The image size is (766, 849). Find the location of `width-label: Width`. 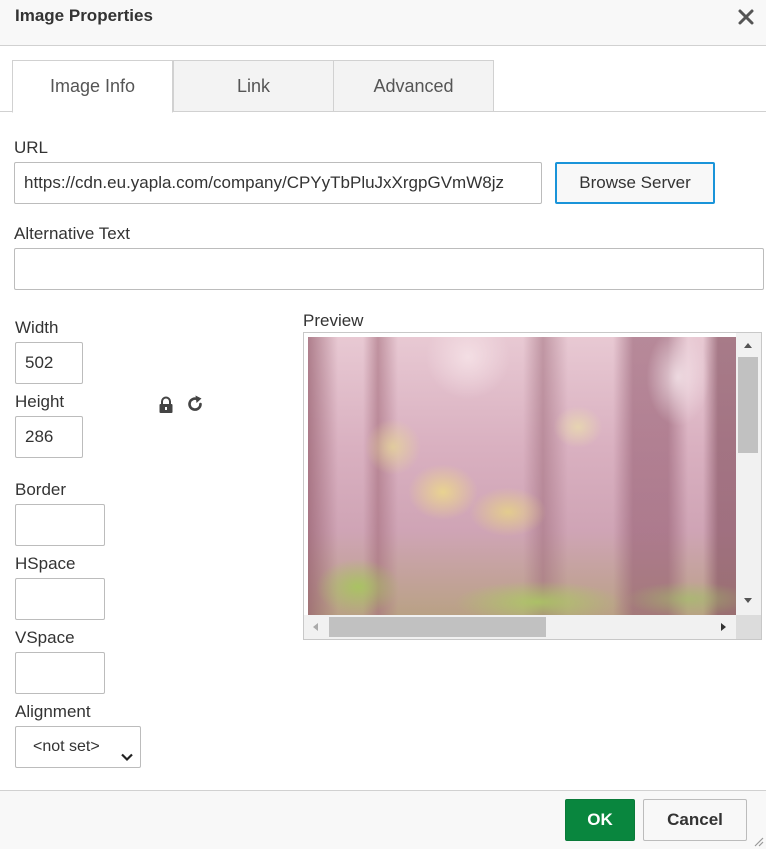

width-label: Width is located at coordinates (37, 327).